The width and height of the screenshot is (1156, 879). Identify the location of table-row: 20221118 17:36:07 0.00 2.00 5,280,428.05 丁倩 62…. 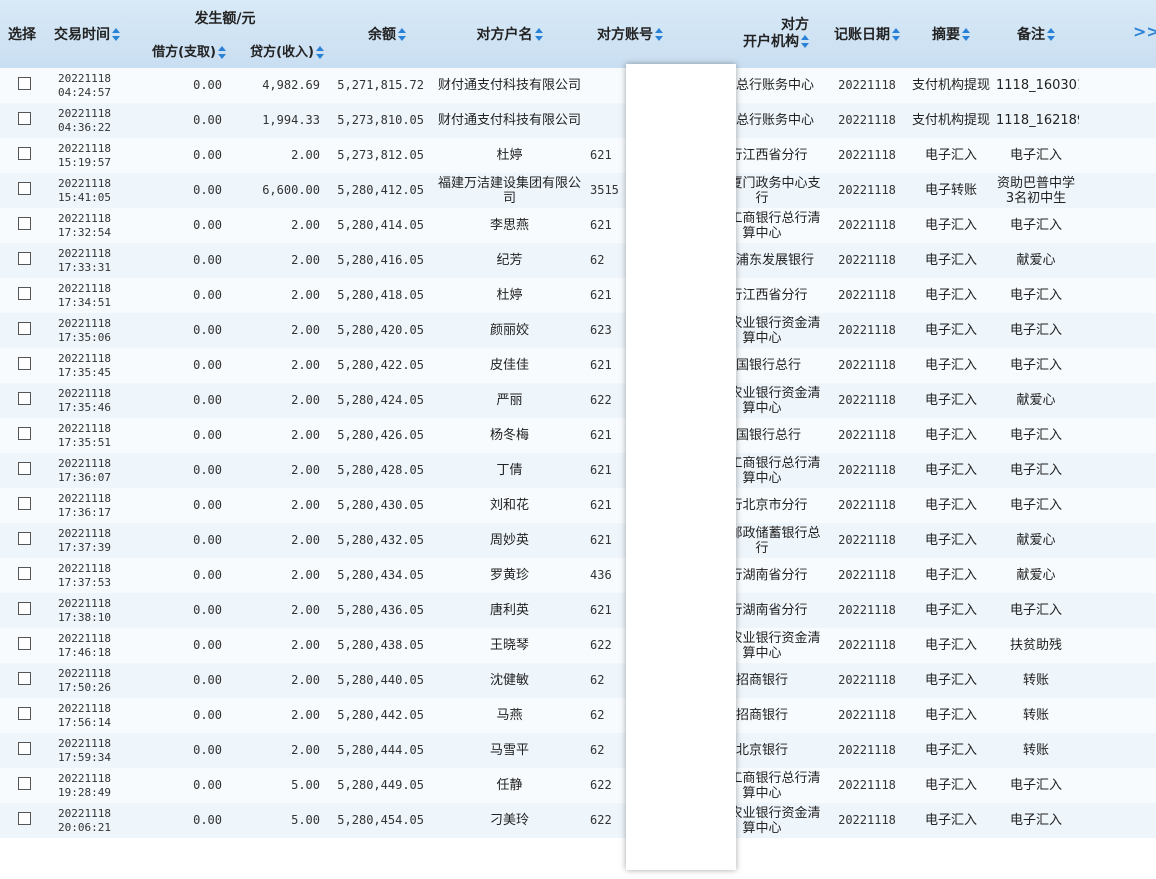
(578, 470).